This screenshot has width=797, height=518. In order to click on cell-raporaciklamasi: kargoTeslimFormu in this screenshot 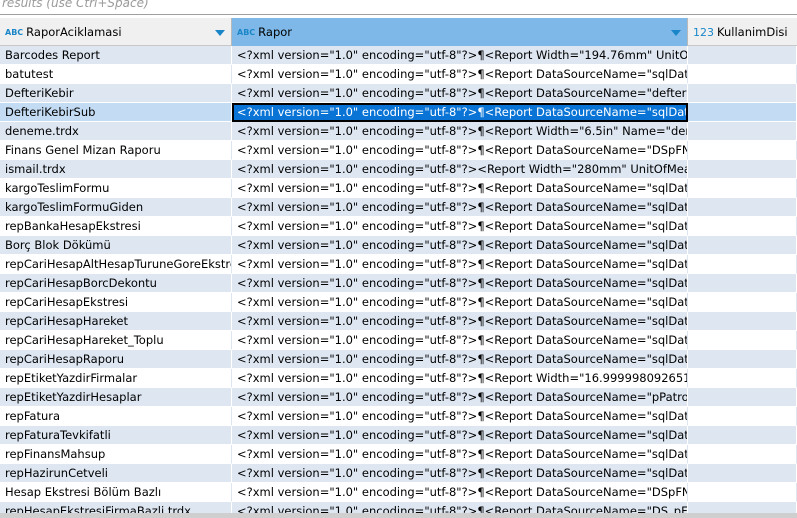, I will do `click(116, 188)`.